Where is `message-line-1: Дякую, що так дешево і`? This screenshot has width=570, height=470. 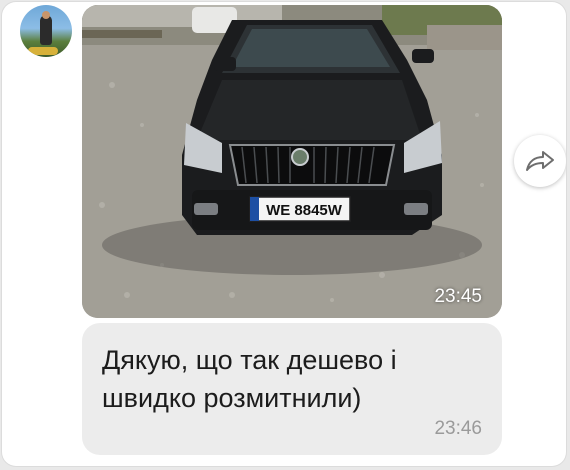
message-line-1: Дякую, що так дешево і is located at coordinates (249, 360).